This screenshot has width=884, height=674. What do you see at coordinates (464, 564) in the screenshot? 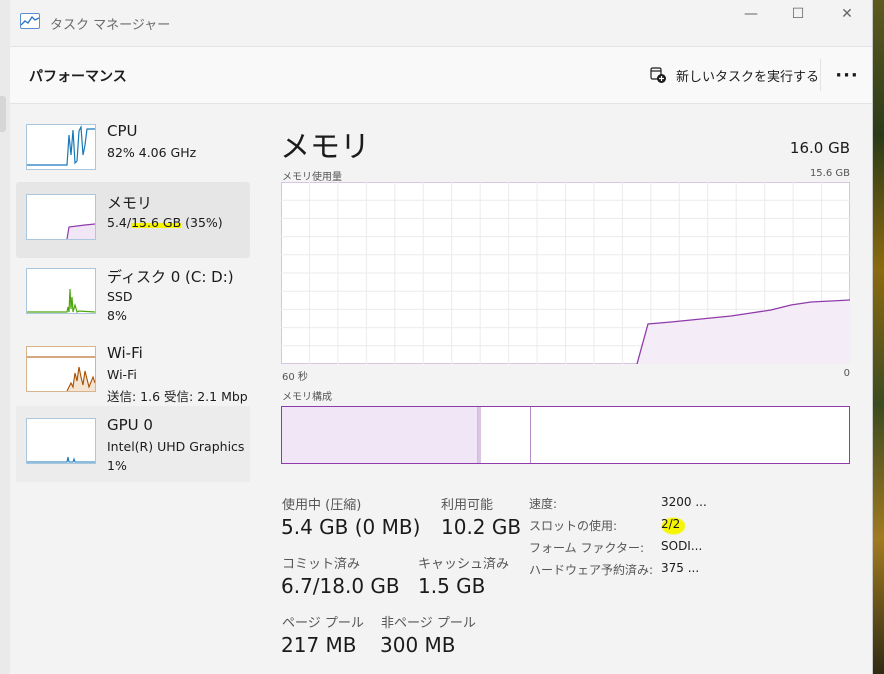
I see `cached-label: キャッシュ済み` at bounding box center [464, 564].